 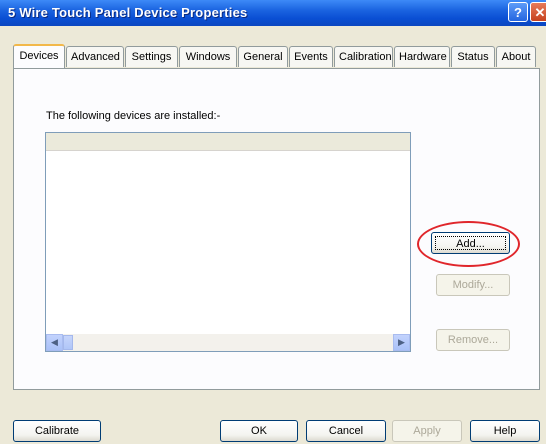 I want to click on ok-button: OK, so click(x=259, y=431).